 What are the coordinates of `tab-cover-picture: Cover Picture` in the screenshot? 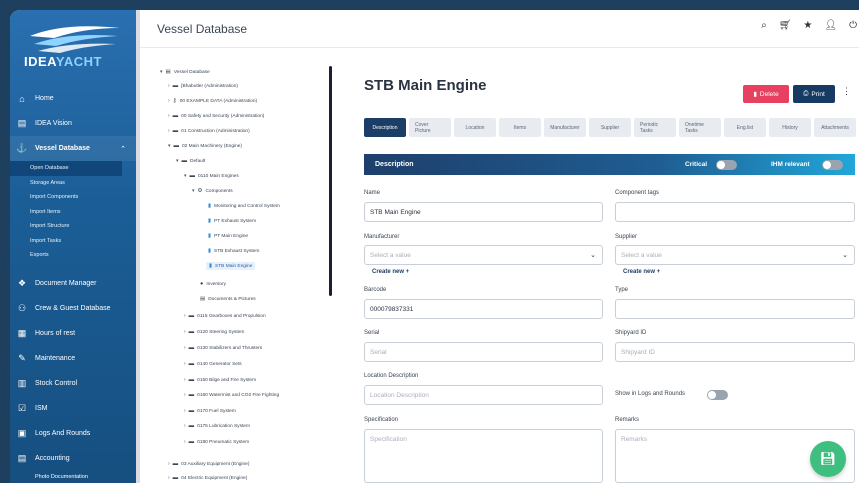 It's located at (430, 127).